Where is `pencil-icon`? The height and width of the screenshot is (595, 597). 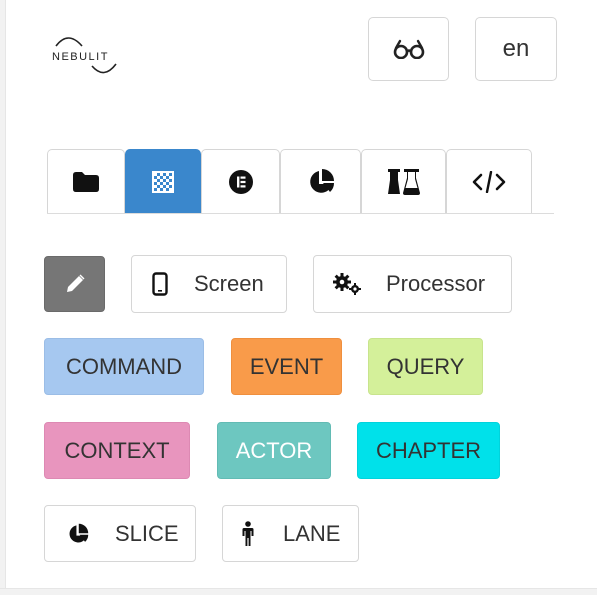 pencil-icon is located at coordinates (75, 283).